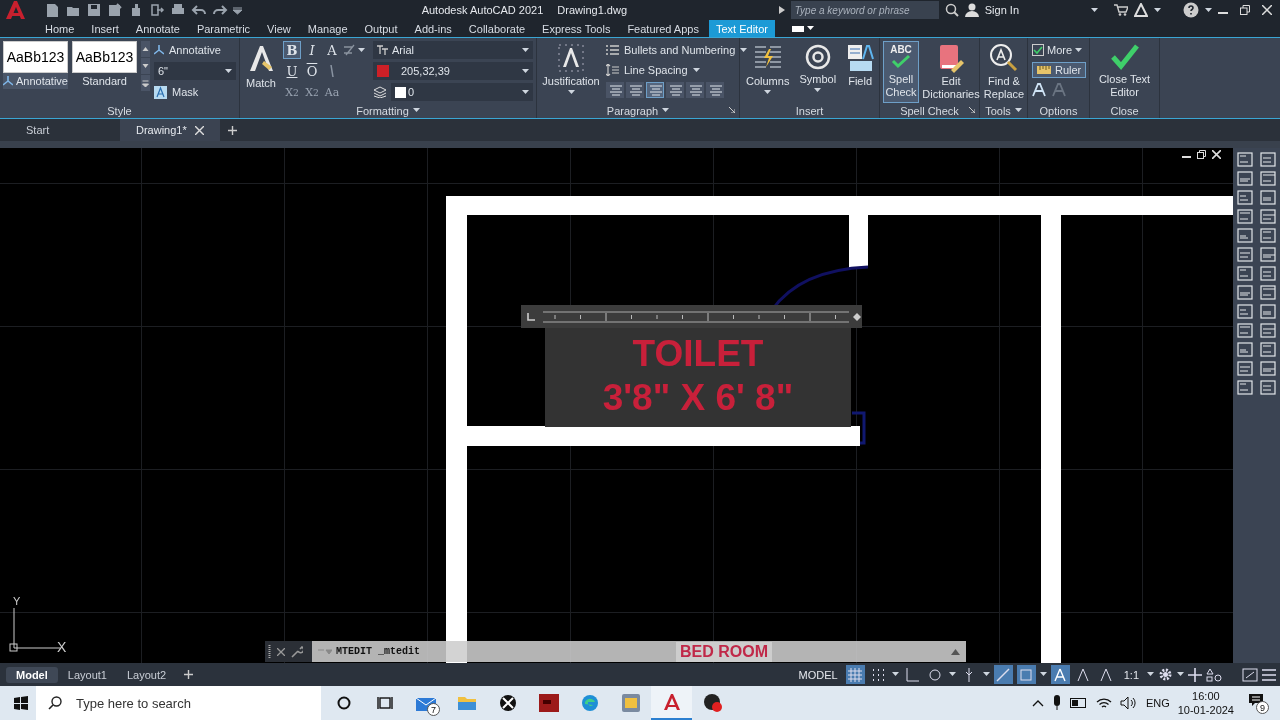  What do you see at coordinates (548, 703) in the screenshot?
I see `app-icon` at bounding box center [548, 703].